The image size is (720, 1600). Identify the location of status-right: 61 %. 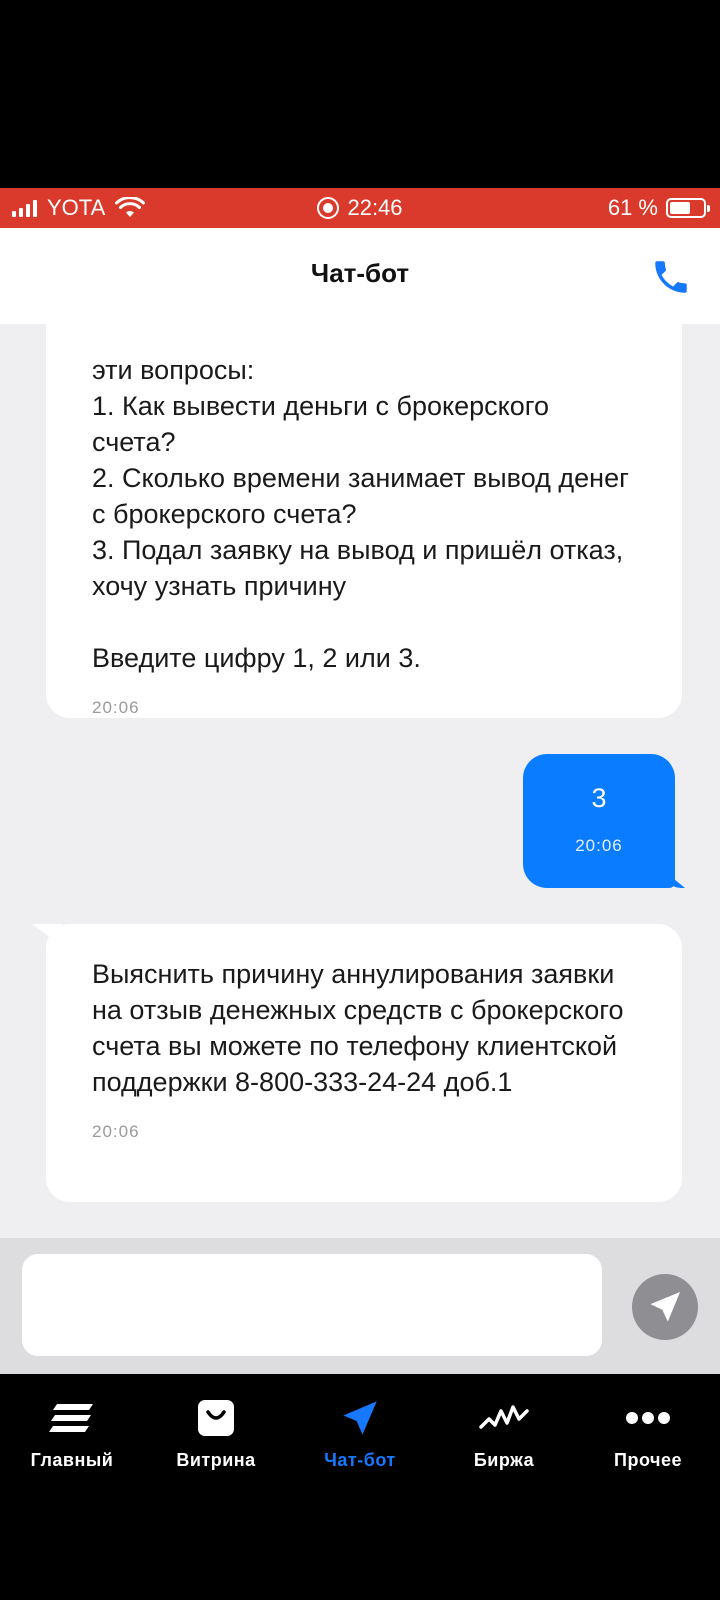
(658, 208).